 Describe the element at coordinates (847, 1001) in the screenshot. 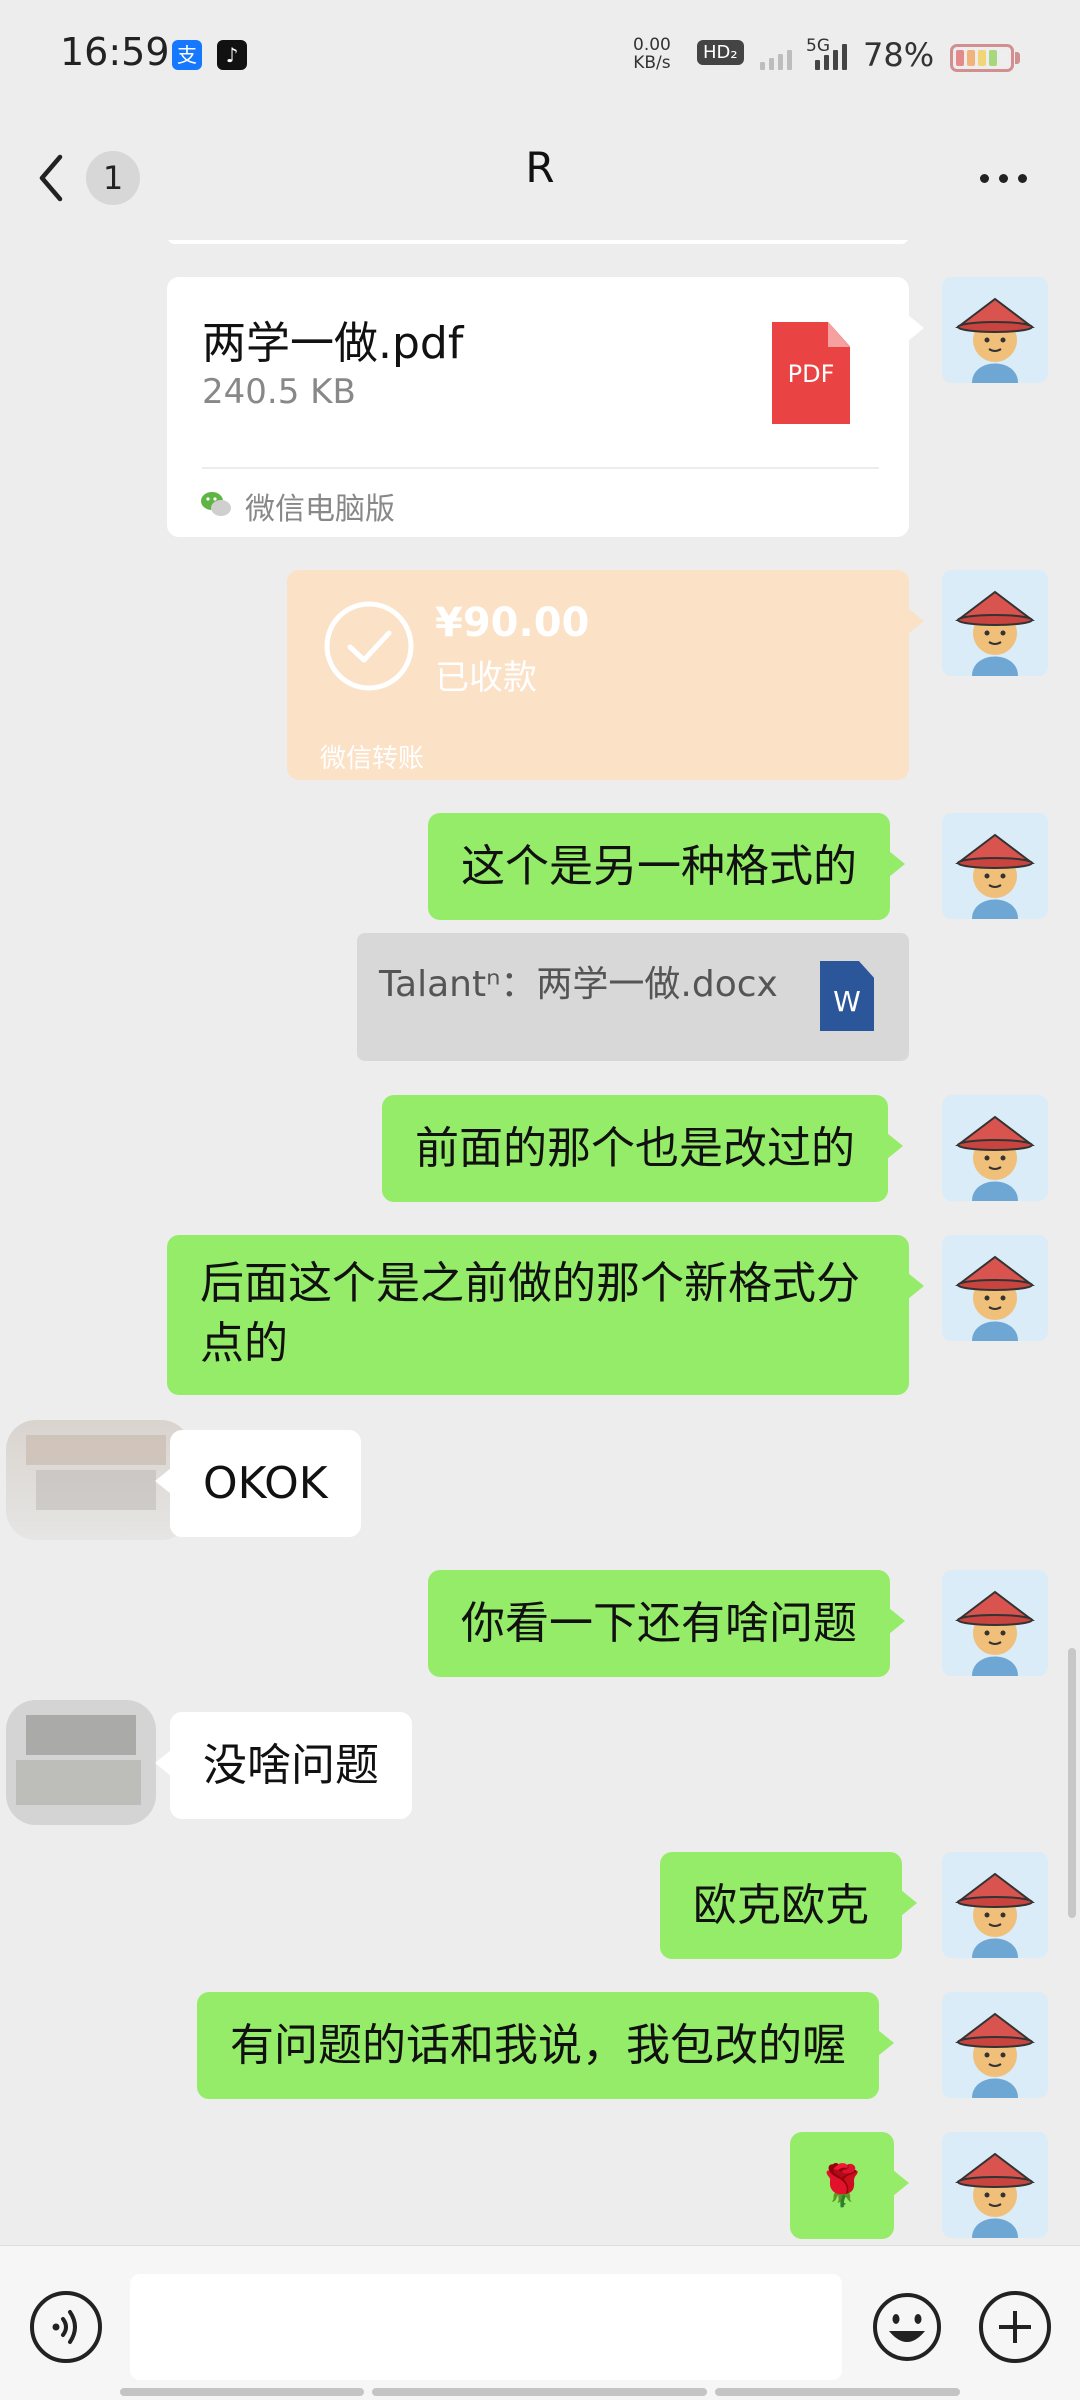

I see `word-icon-label: W` at that location.